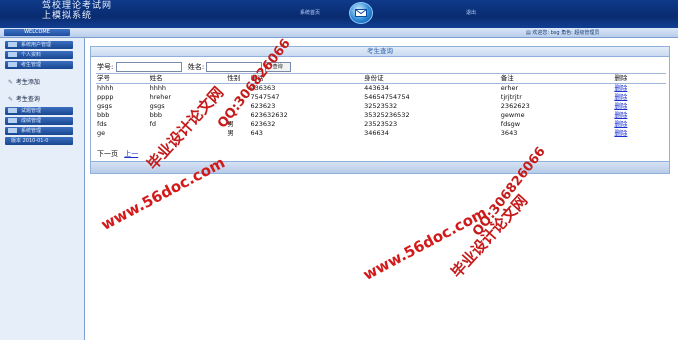 Image resolution: width=678 pixels, height=340 pixels. What do you see at coordinates (361, 13) in the screenshot?
I see `mail-icon` at bounding box center [361, 13].